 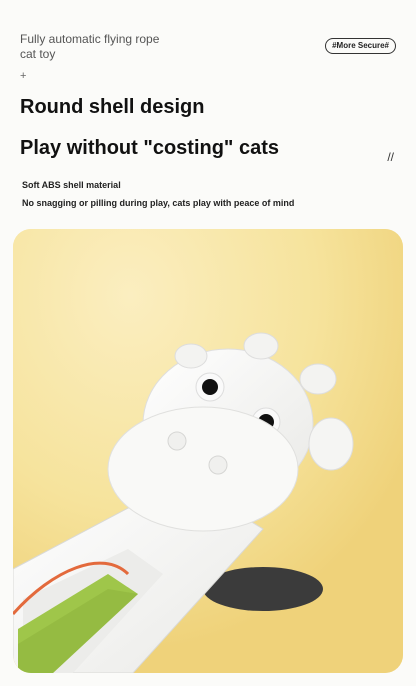 I want to click on plus-mark: +, so click(x=23, y=76).